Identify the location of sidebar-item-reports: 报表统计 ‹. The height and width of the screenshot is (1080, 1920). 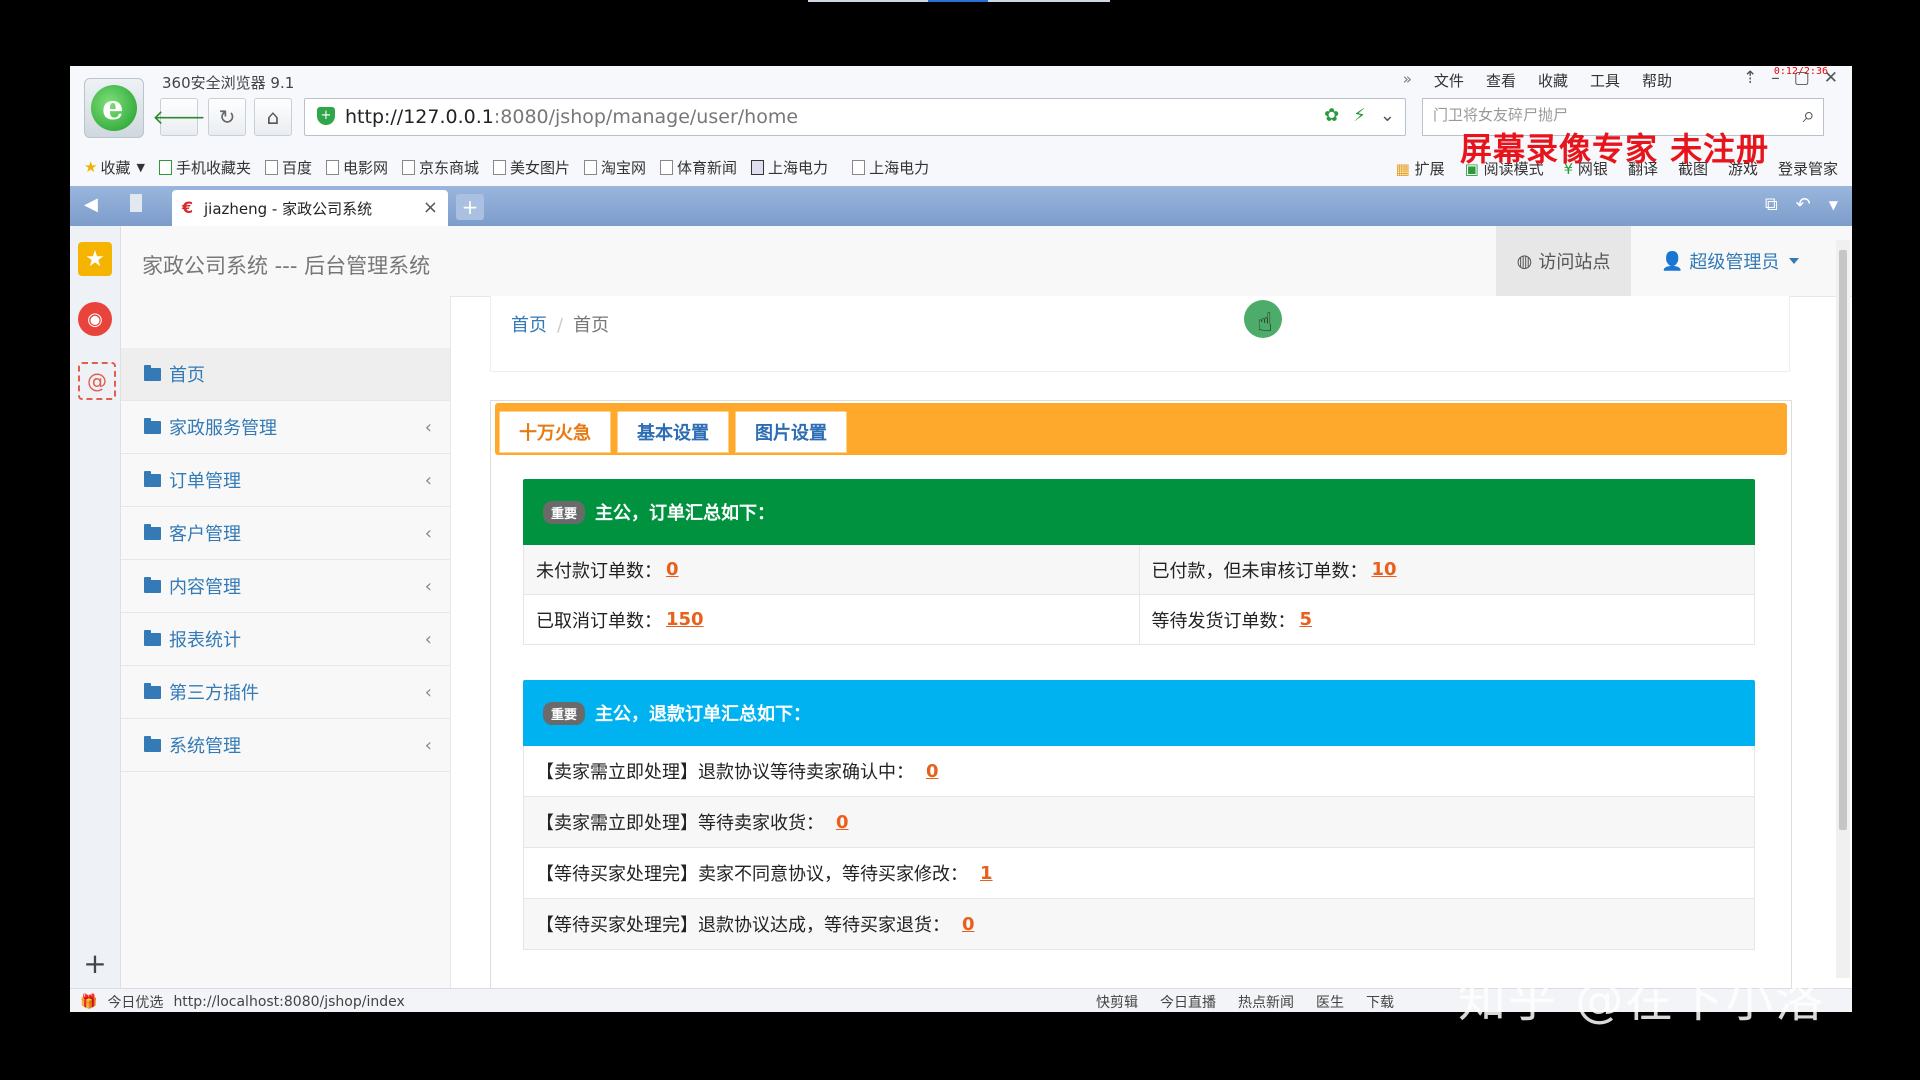
(285, 639).